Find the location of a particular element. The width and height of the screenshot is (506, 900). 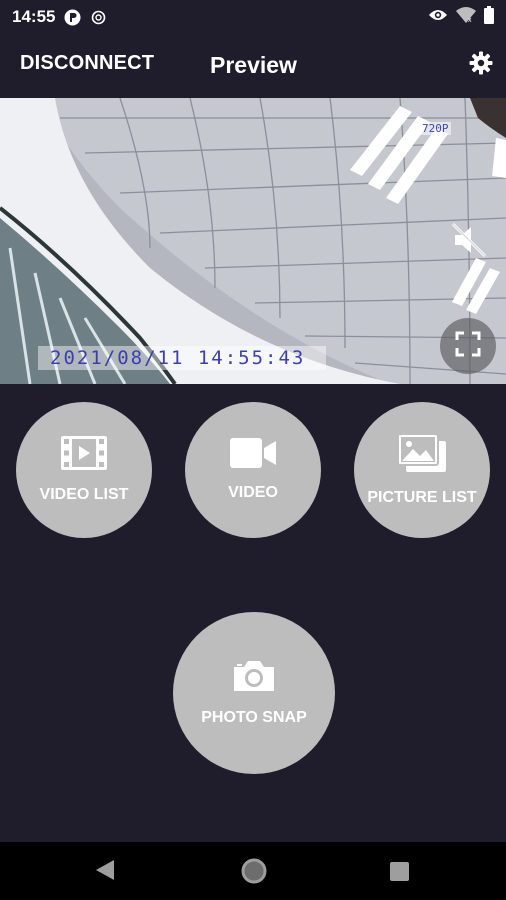

speaker-muted-icon is located at coordinates (469, 242).